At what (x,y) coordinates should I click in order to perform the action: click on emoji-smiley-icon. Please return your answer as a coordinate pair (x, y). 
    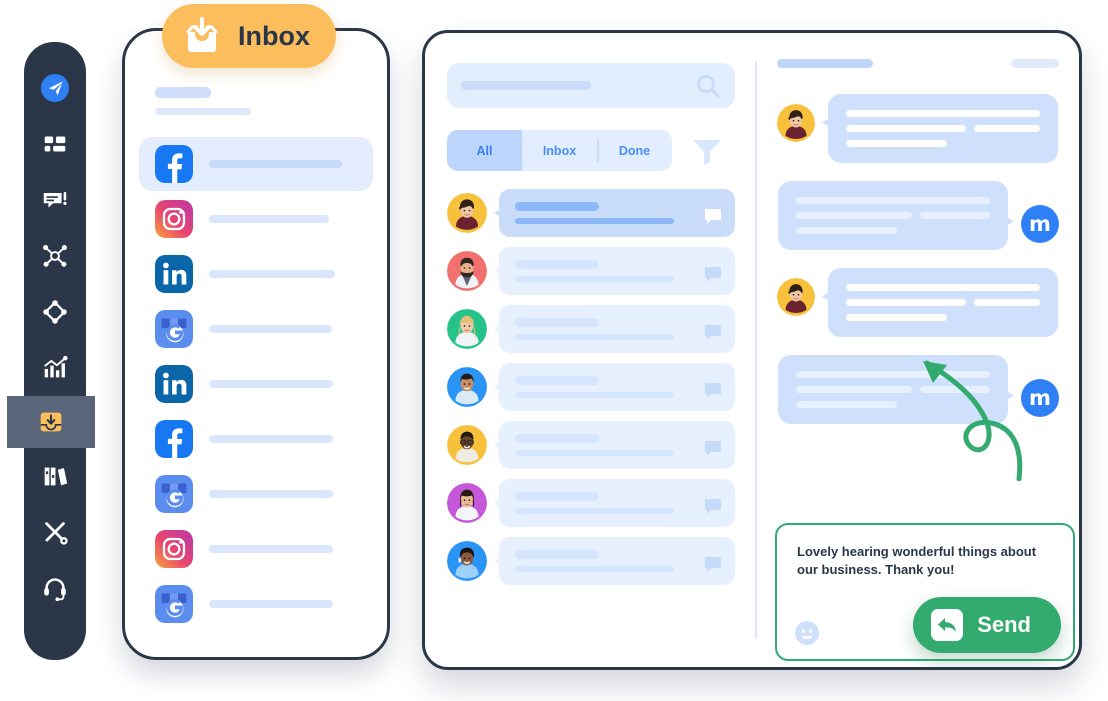
    Looking at the image, I should click on (807, 633).